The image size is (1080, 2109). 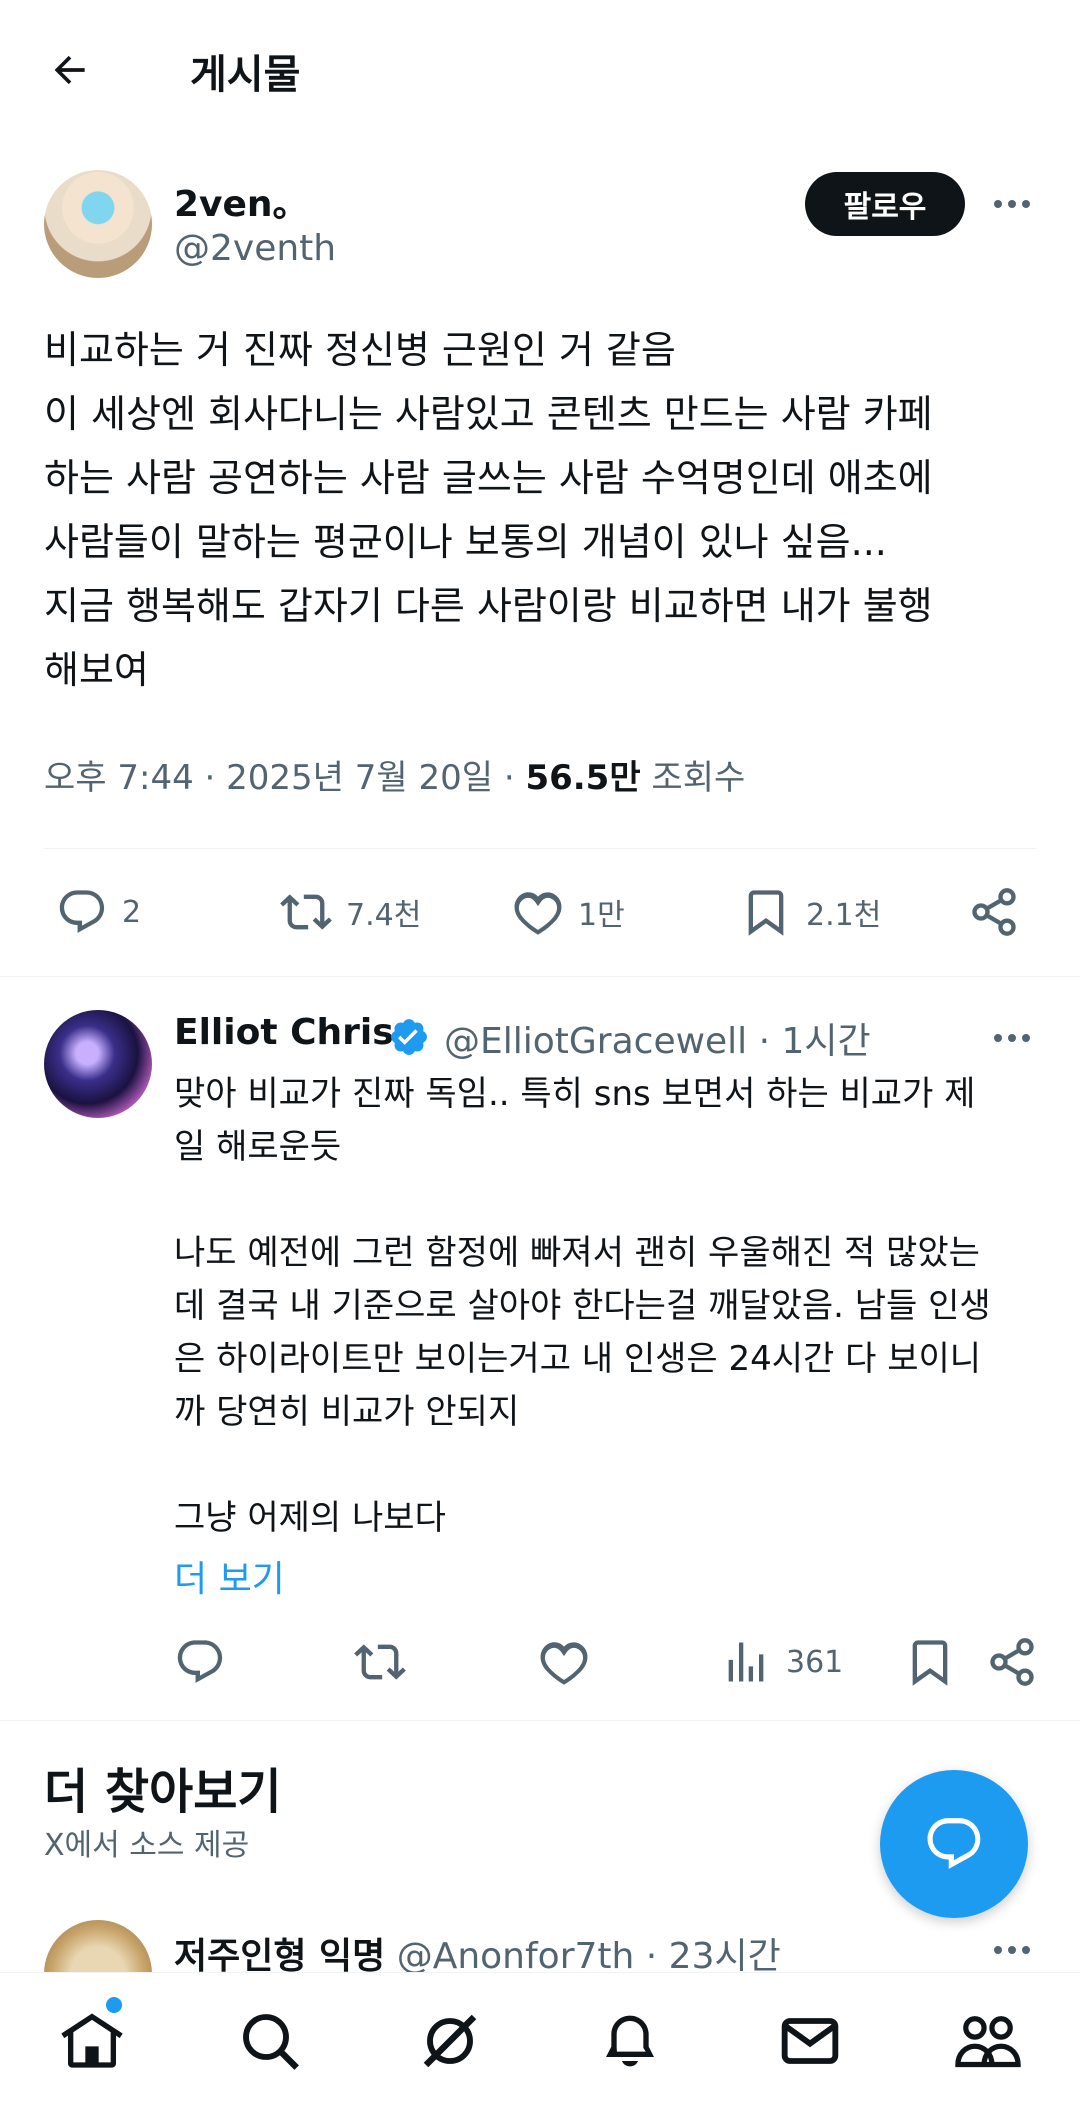 I want to click on more-options-button, so click(x=1012, y=204).